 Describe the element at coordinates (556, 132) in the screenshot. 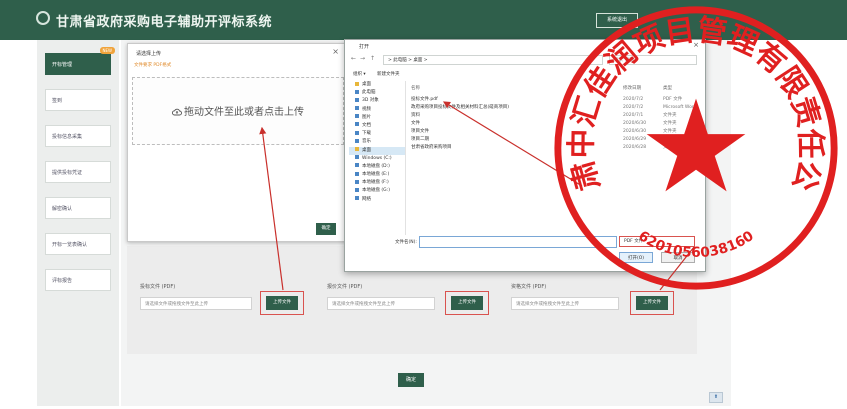

I see `file-row: 项目文件 2020/6/30 文件夹` at that location.